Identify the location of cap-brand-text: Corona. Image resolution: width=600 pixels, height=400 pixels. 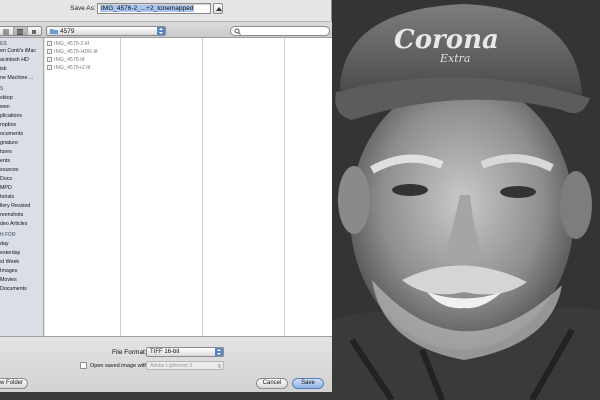
(446, 40).